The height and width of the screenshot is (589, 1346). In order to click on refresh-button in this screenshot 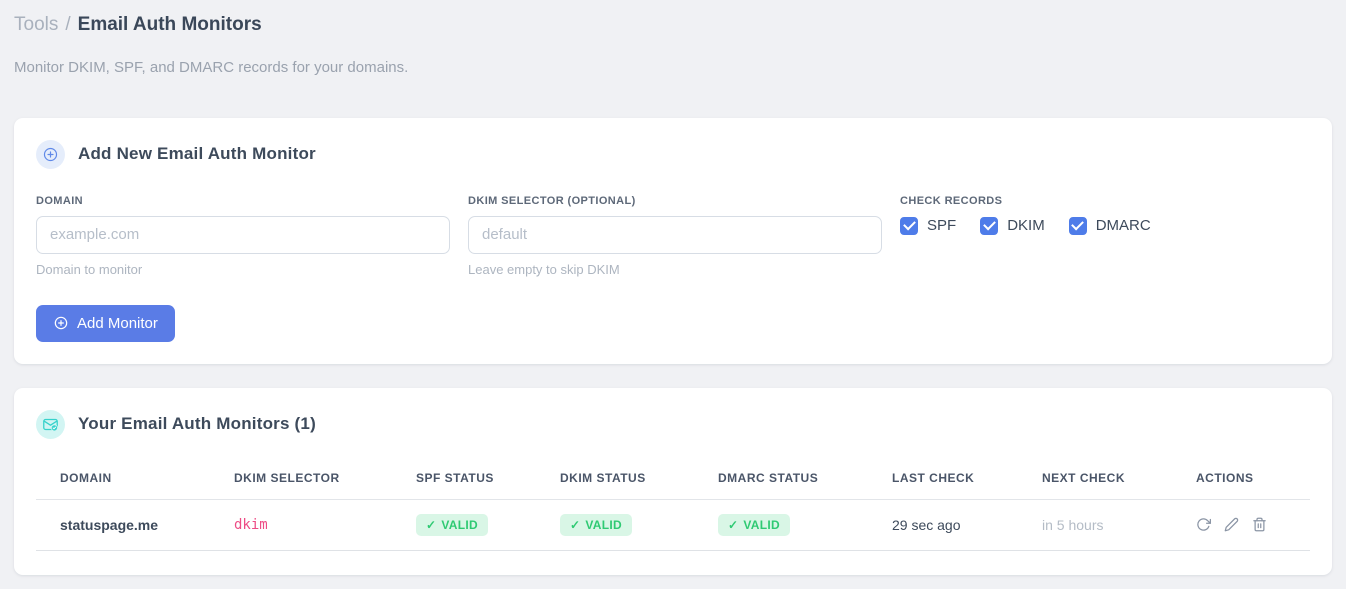, I will do `click(1203, 524)`.